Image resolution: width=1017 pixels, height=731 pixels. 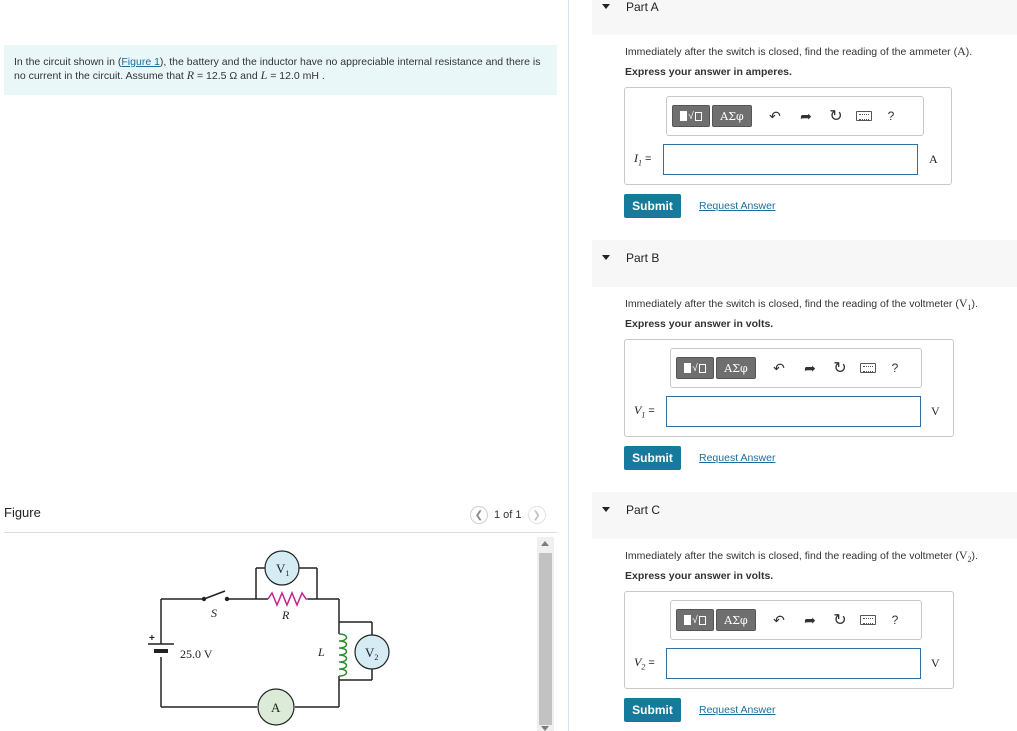 I want to click on part-a-header: Part A, so click(x=804, y=17).